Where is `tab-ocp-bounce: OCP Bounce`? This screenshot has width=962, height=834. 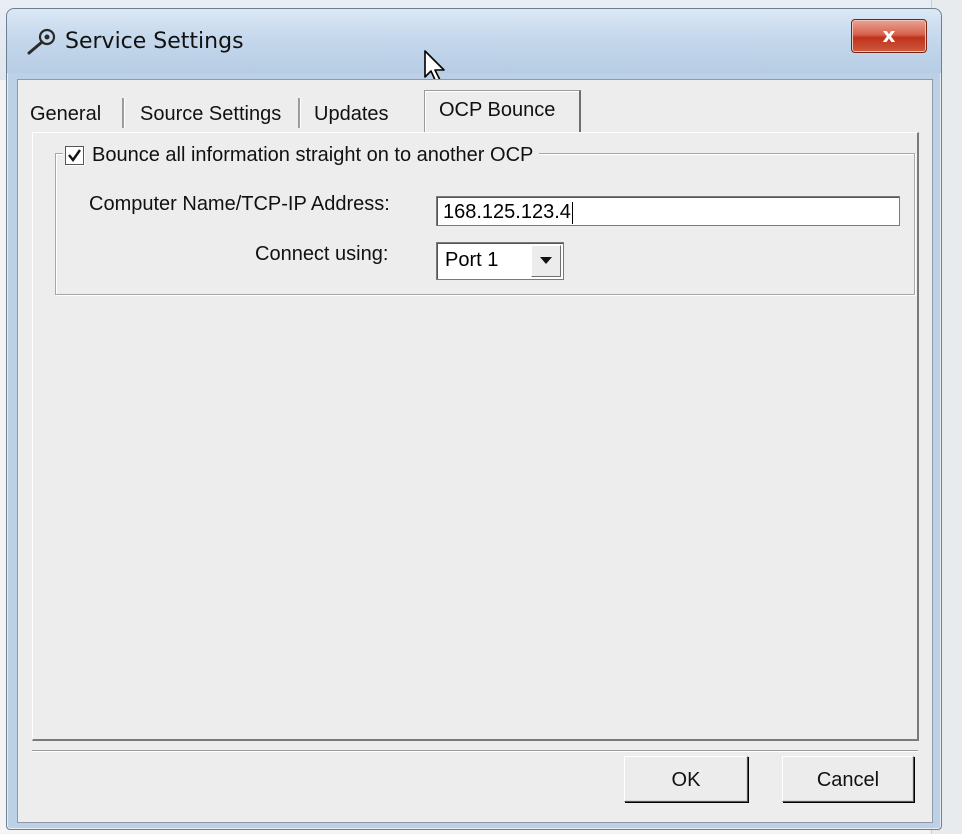 tab-ocp-bounce: OCP Bounce is located at coordinates (502, 112).